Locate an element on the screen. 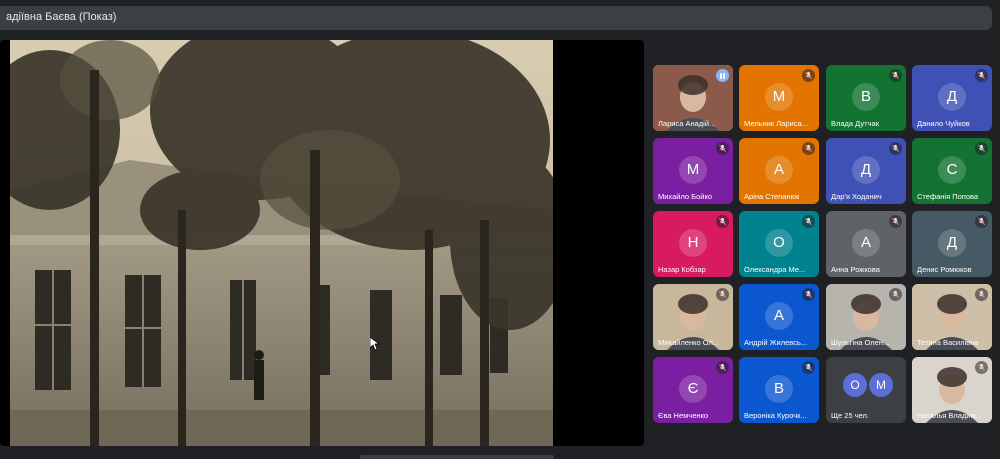 The image size is (1000, 459). participant-name: Аріна Степанюк is located at coordinates (772, 196).